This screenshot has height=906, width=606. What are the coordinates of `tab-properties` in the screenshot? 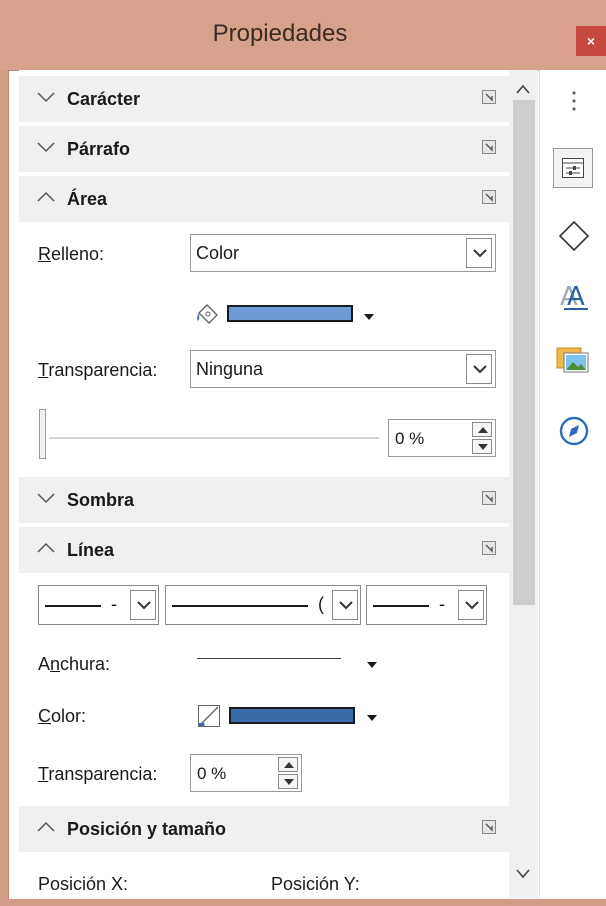 It's located at (573, 168).